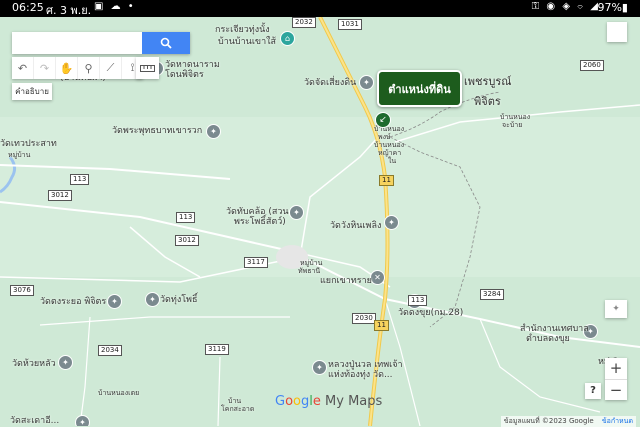 The width and height of the screenshot is (640, 427). What do you see at coordinates (28, 144) in the screenshot?
I see `map-label: วัดเทวประสาท` at bounding box center [28, 144].